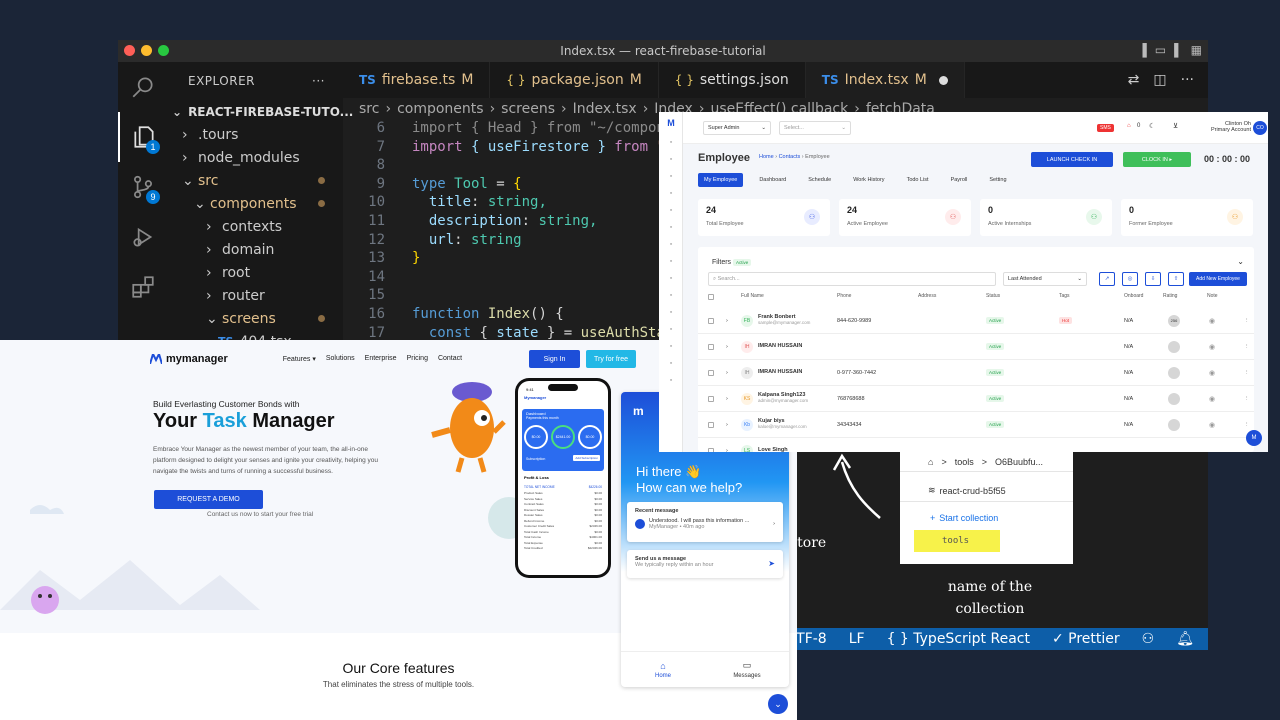  What do you see at coordinates (369, 109) in the screenshot?
I see `breadcrumb-item: src` at bounding box center [369, 109].